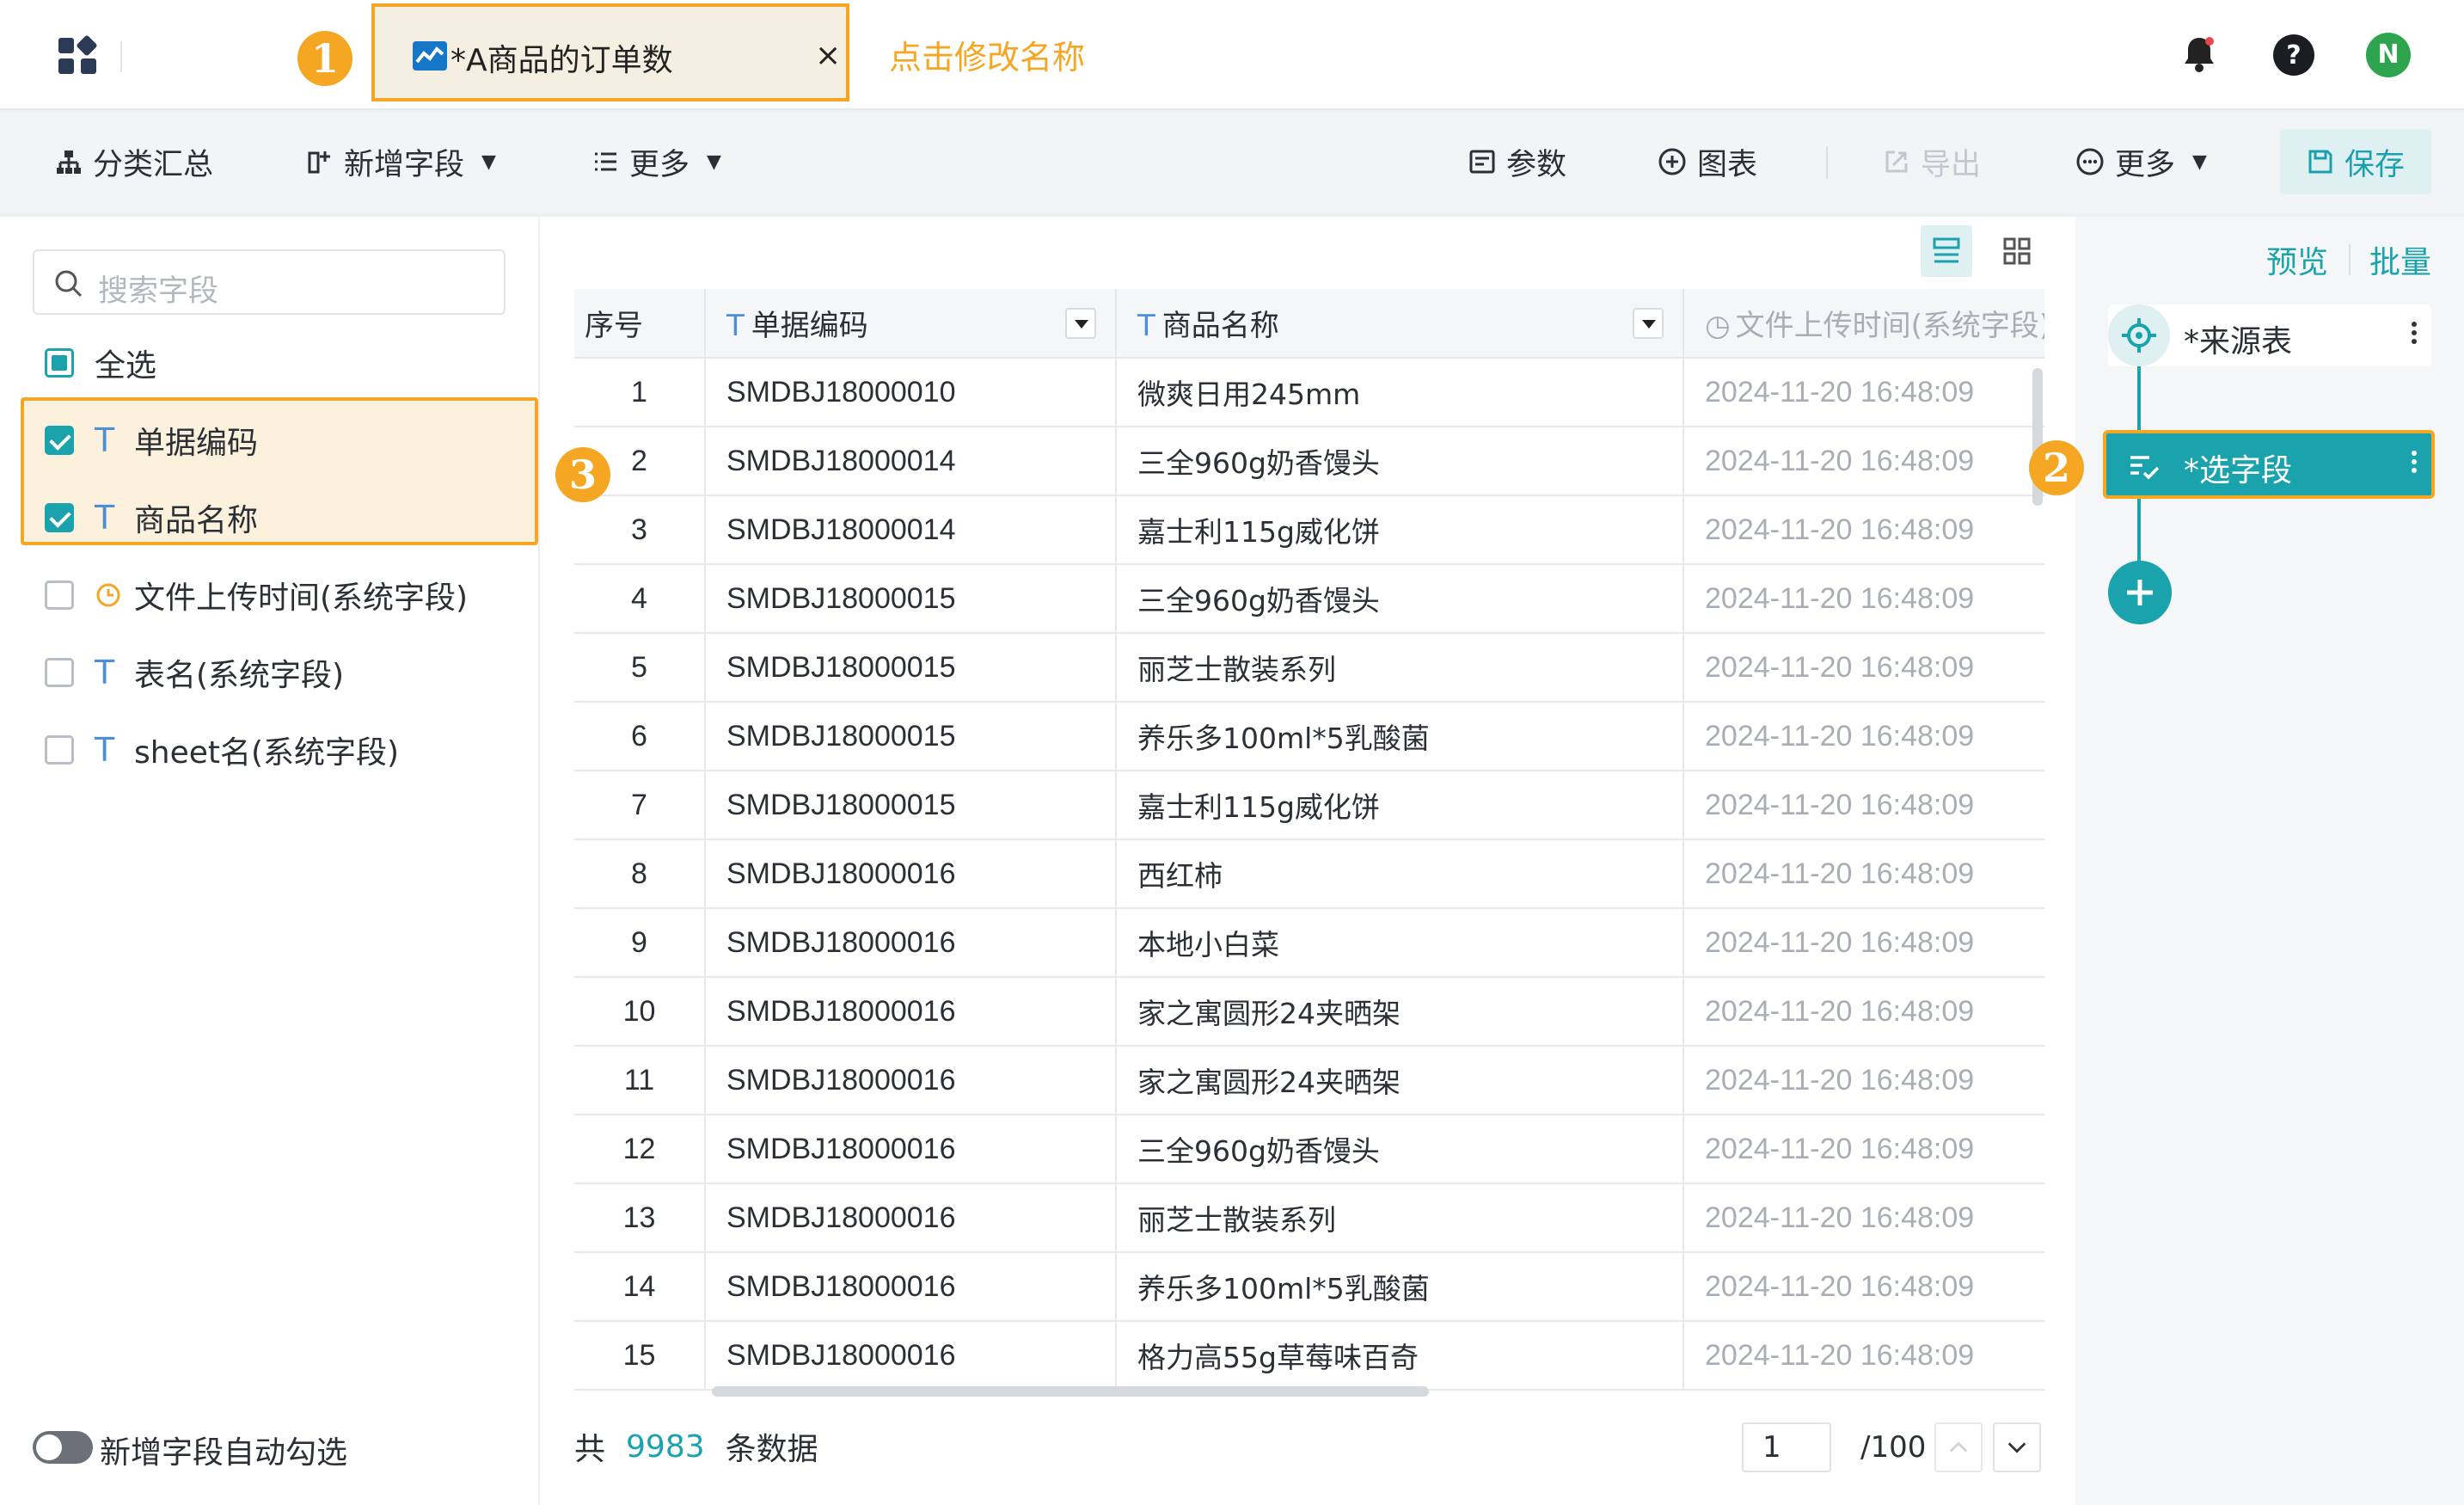 The height and width of the screenshot is (1505, 2464). What do you see at coordinates (269, 282) in the screenshot?
I see `field-search-input: 搜索字段` at bounding box center [269, 282].